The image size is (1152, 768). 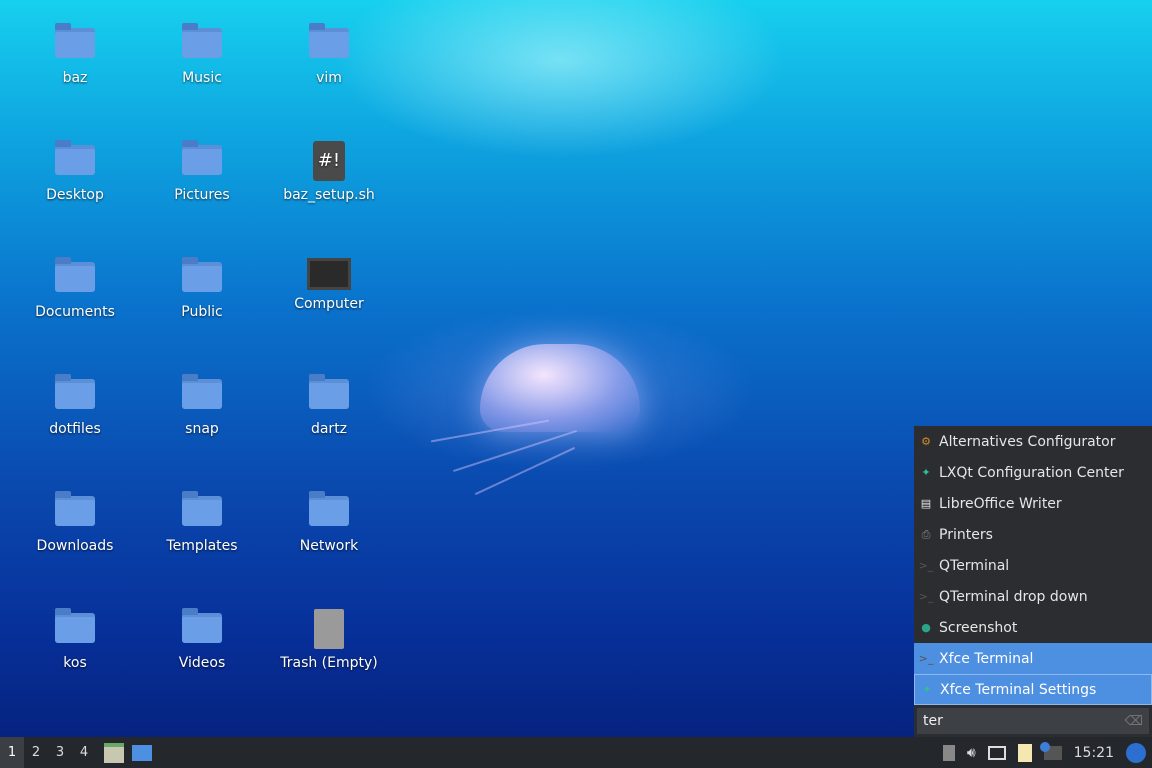 I want to click on printer-icon: ⎙, so click(x=926, y=534).